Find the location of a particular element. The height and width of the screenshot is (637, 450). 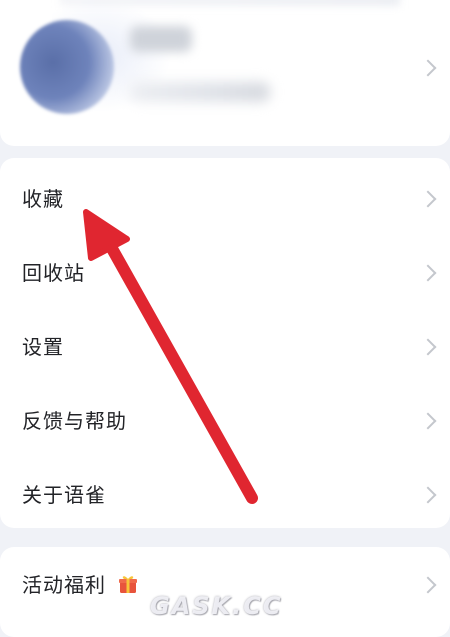

menu-item-recycle-bin: 回收站 is located at coordinates (225, 273).